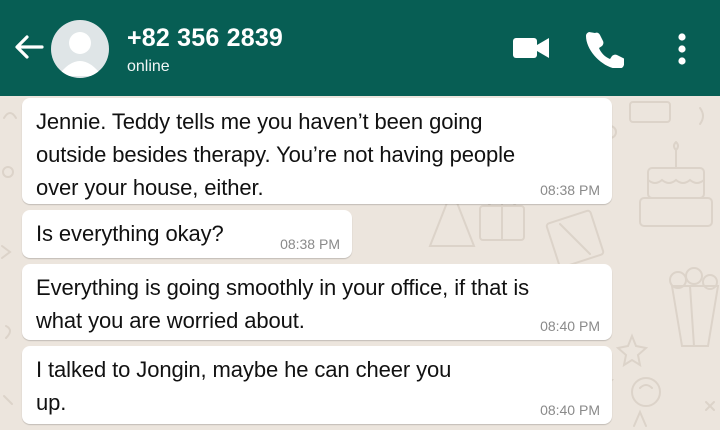 Image resolution: width=720 pixels, height=430 pixels. What do you see at coordinates (682, 48) in the screenshot?
I see `more-vert-icon` at bounding box center [682, 48].